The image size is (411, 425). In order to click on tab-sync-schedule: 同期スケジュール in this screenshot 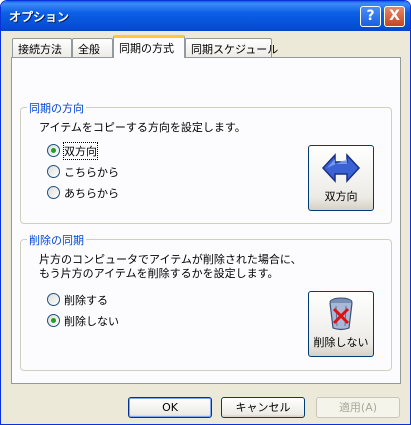, I will do `click(231, 47)`.